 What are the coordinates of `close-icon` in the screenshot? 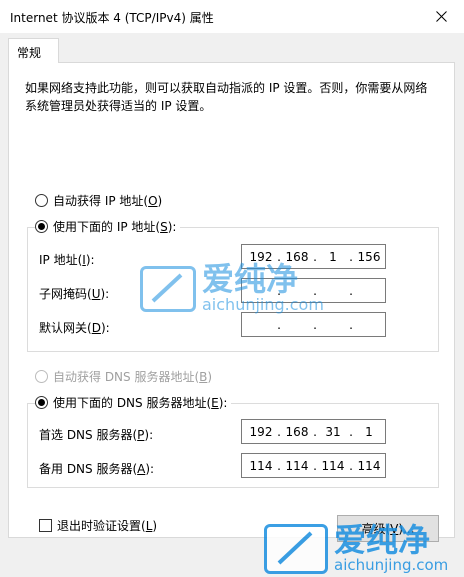 It's located at (441, 16).